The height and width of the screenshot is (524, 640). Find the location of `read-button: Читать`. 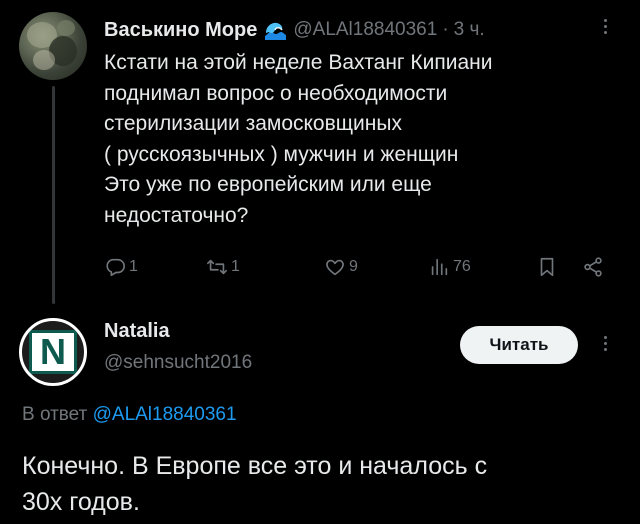

read-button: Читать is located at coordinates (519, 345).